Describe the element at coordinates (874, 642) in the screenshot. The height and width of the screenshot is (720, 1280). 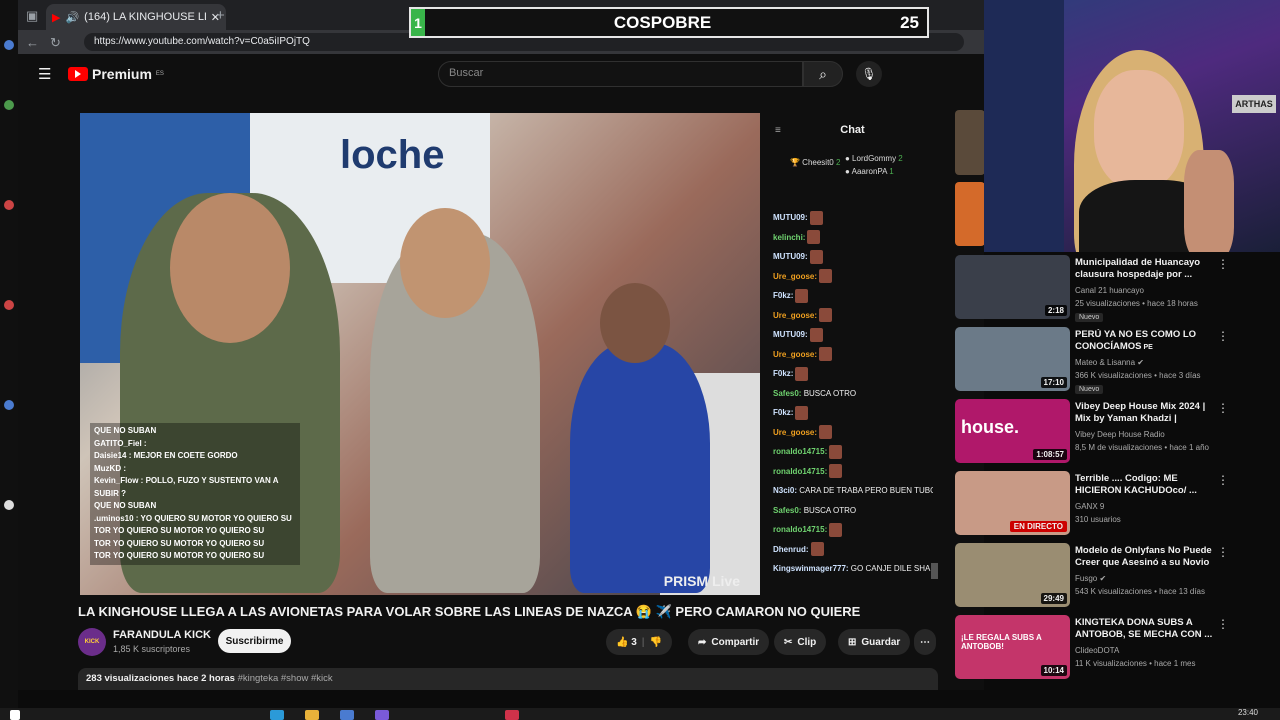
I see `save-button: ⊞ Guardar` at that location.